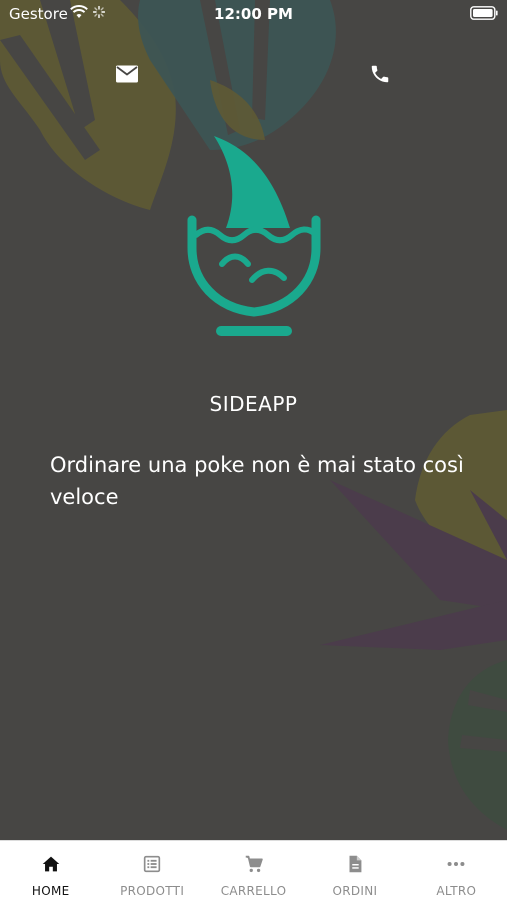  Describe the element at coordinates (380, 74) in the screenshot. I see `phone-icon` at that location.